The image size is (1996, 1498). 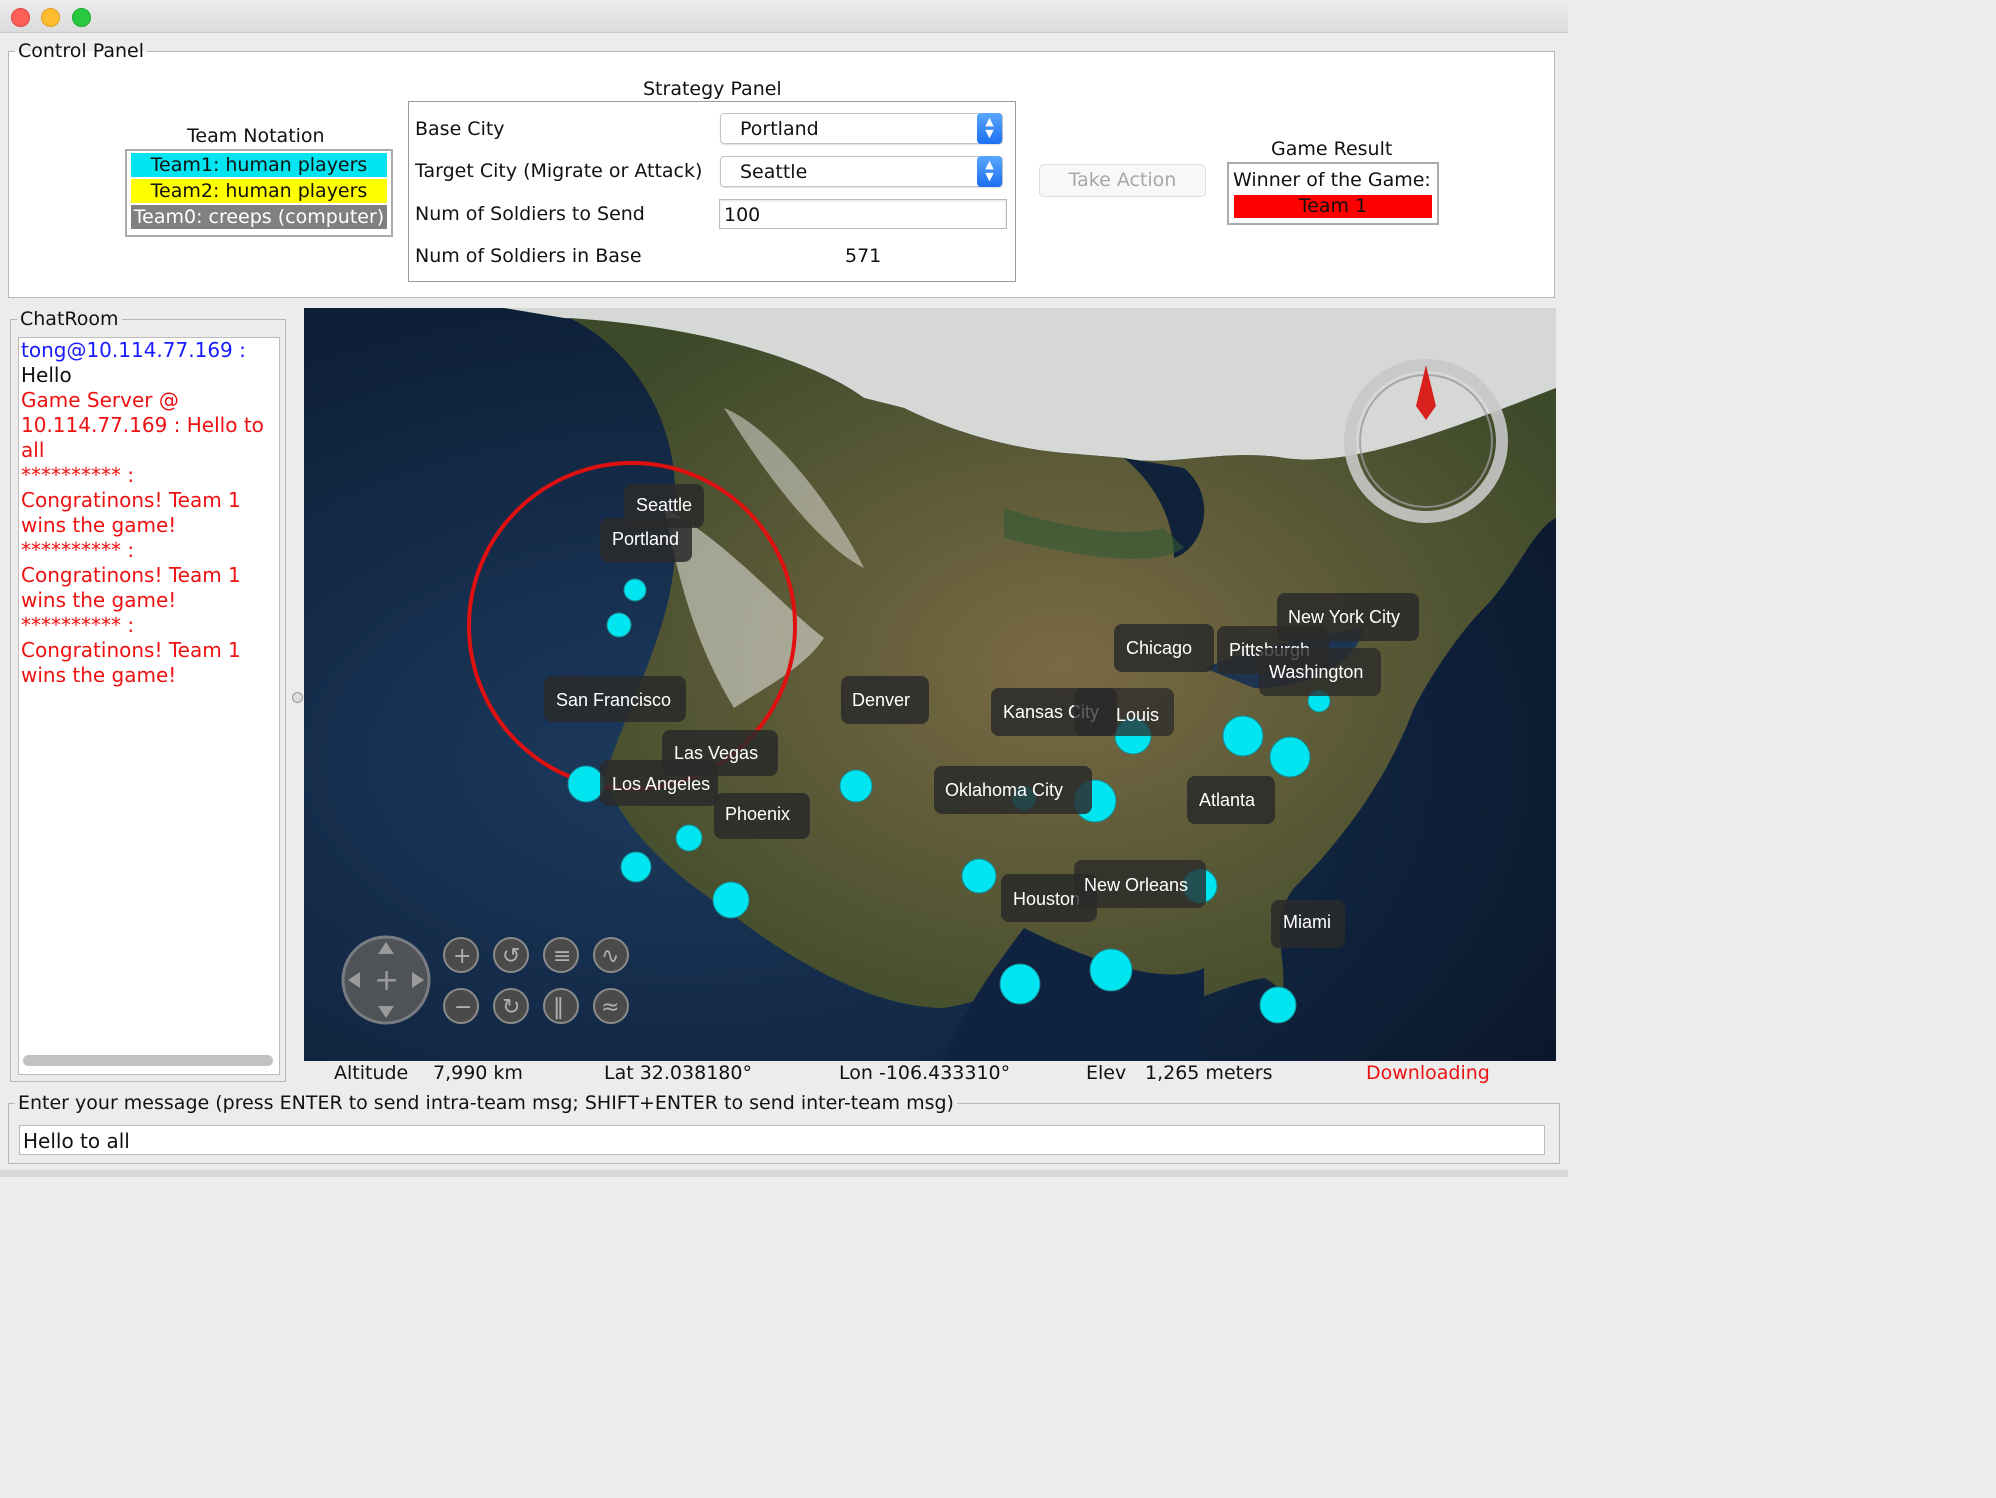 I want to click on downloading-status: Downloading, so click(x=1428, y=1073).